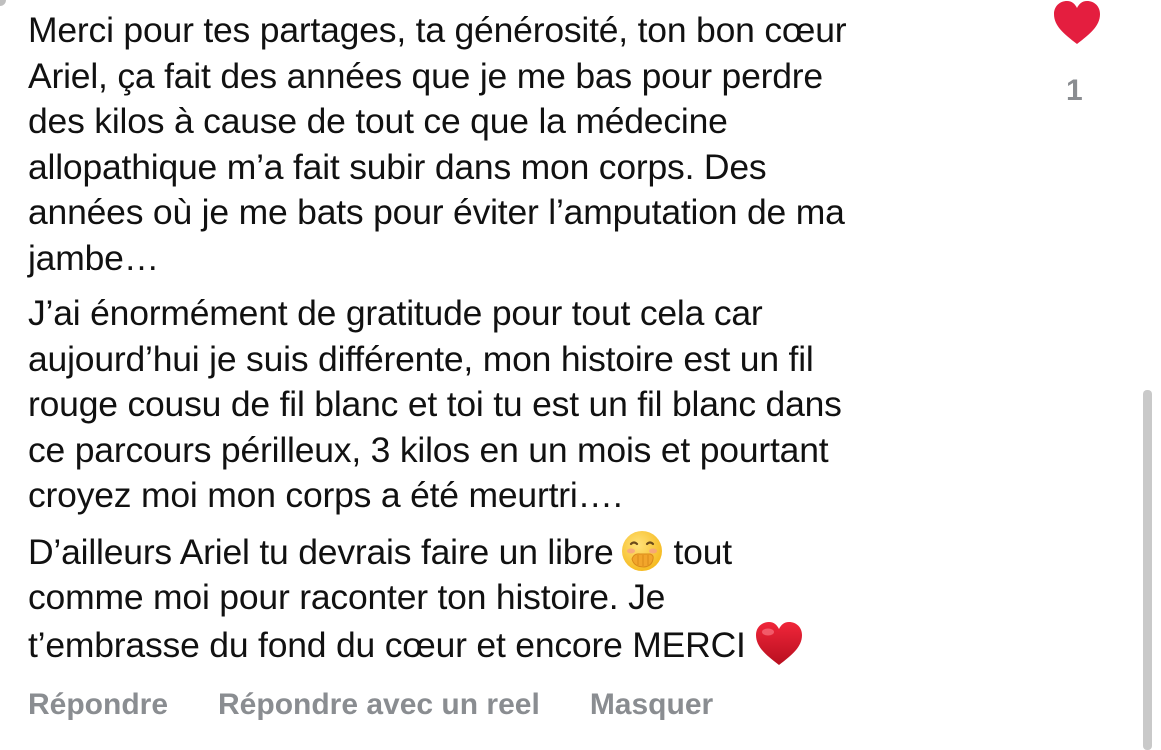 The width and height of the screenshot is (1161, 750). I want to click on heart-icon, so click(1077, 22).